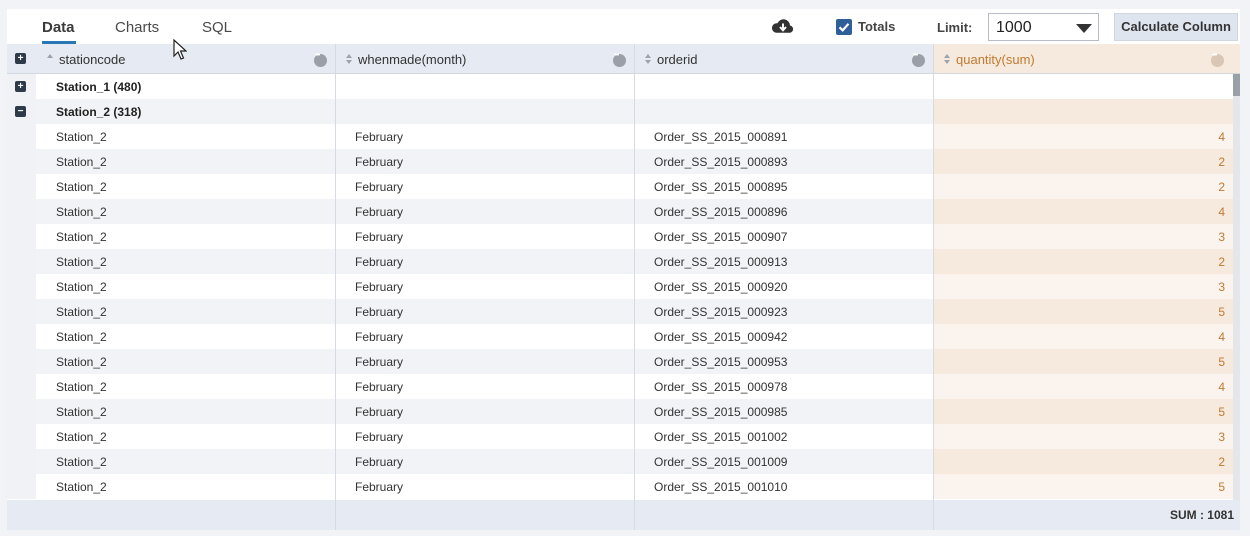 The width and height of the screenshot is (1250, 536). I want to click on group-row: − Station_2 (318), so click(620, 111).